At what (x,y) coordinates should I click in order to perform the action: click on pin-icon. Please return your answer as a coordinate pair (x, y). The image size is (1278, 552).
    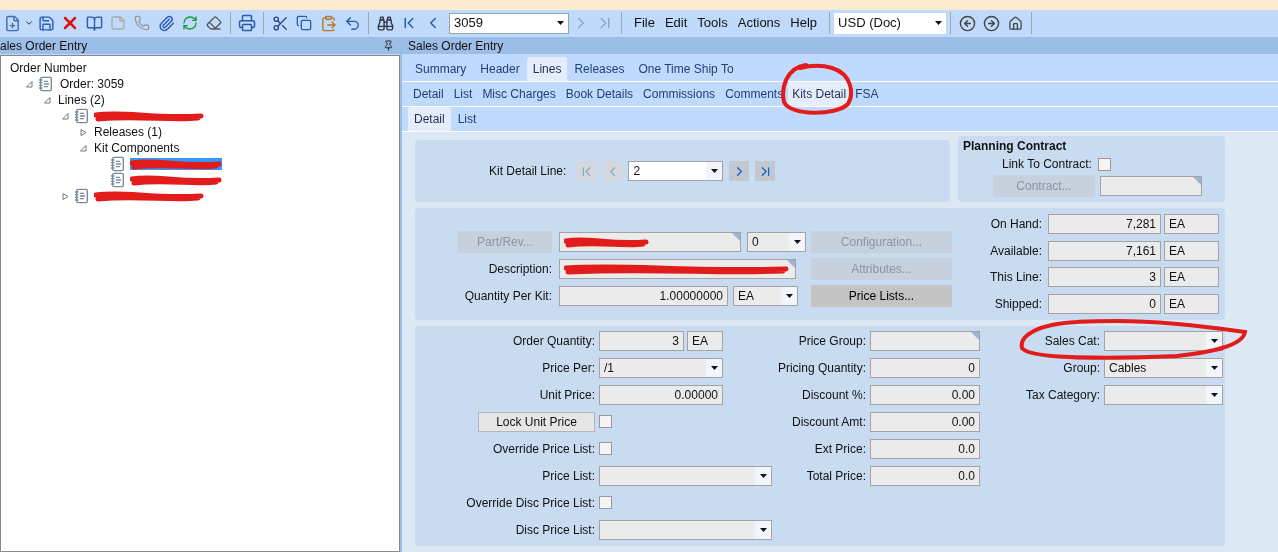
    Looking at the image, I should click on (388, 45).